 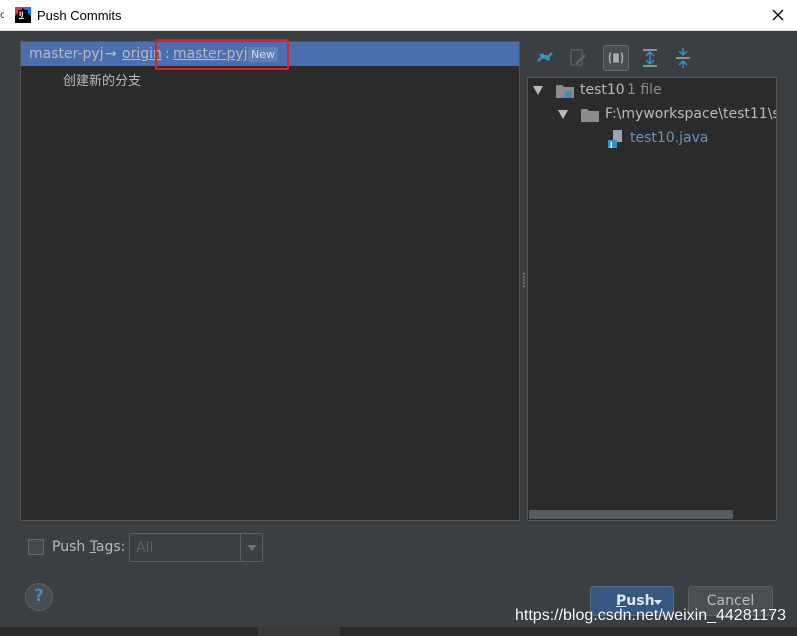 What do you see at coordinates (2, 15) in the screenshot?
I see `background-window-edge: o` at bounding box center [2, 15].